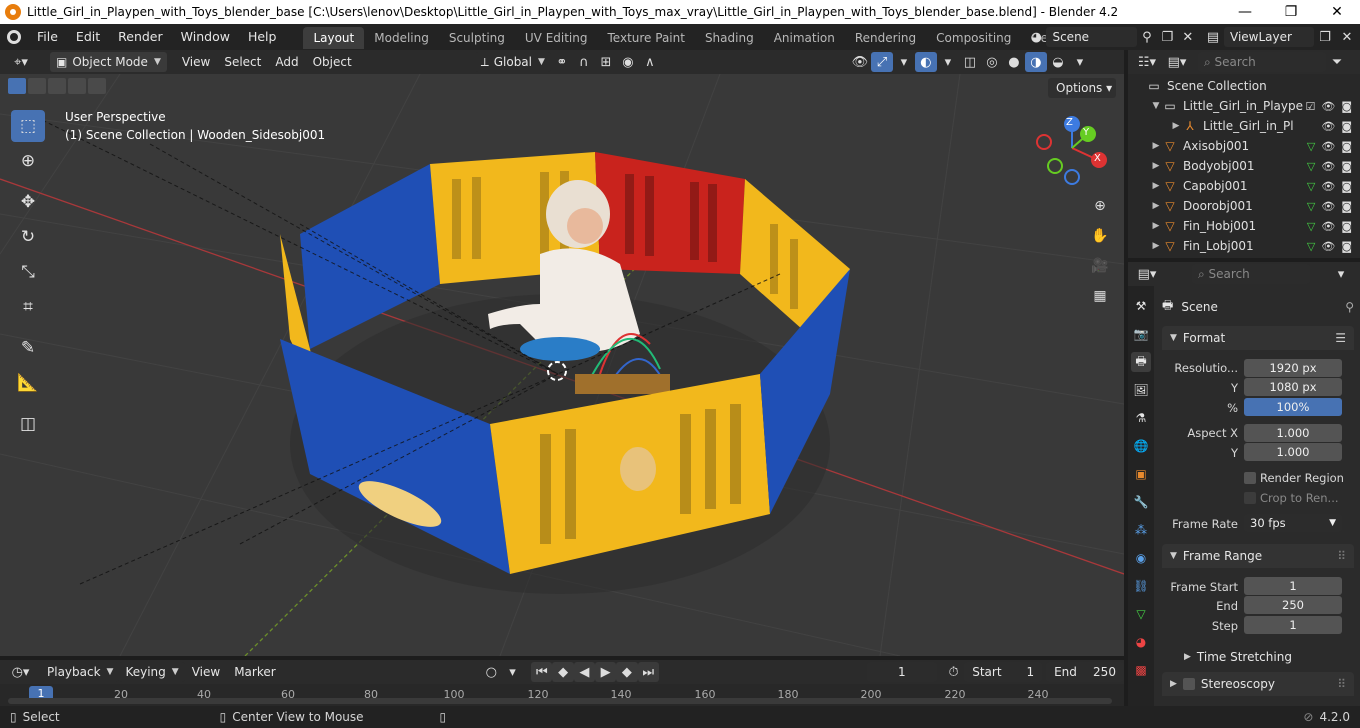 The image size is (1360, 728). What do you see at coordinates (512, 672) in the screenshot?
I see `keying-set-dropdown-icon: ▾` at bounding box center [512, 672].